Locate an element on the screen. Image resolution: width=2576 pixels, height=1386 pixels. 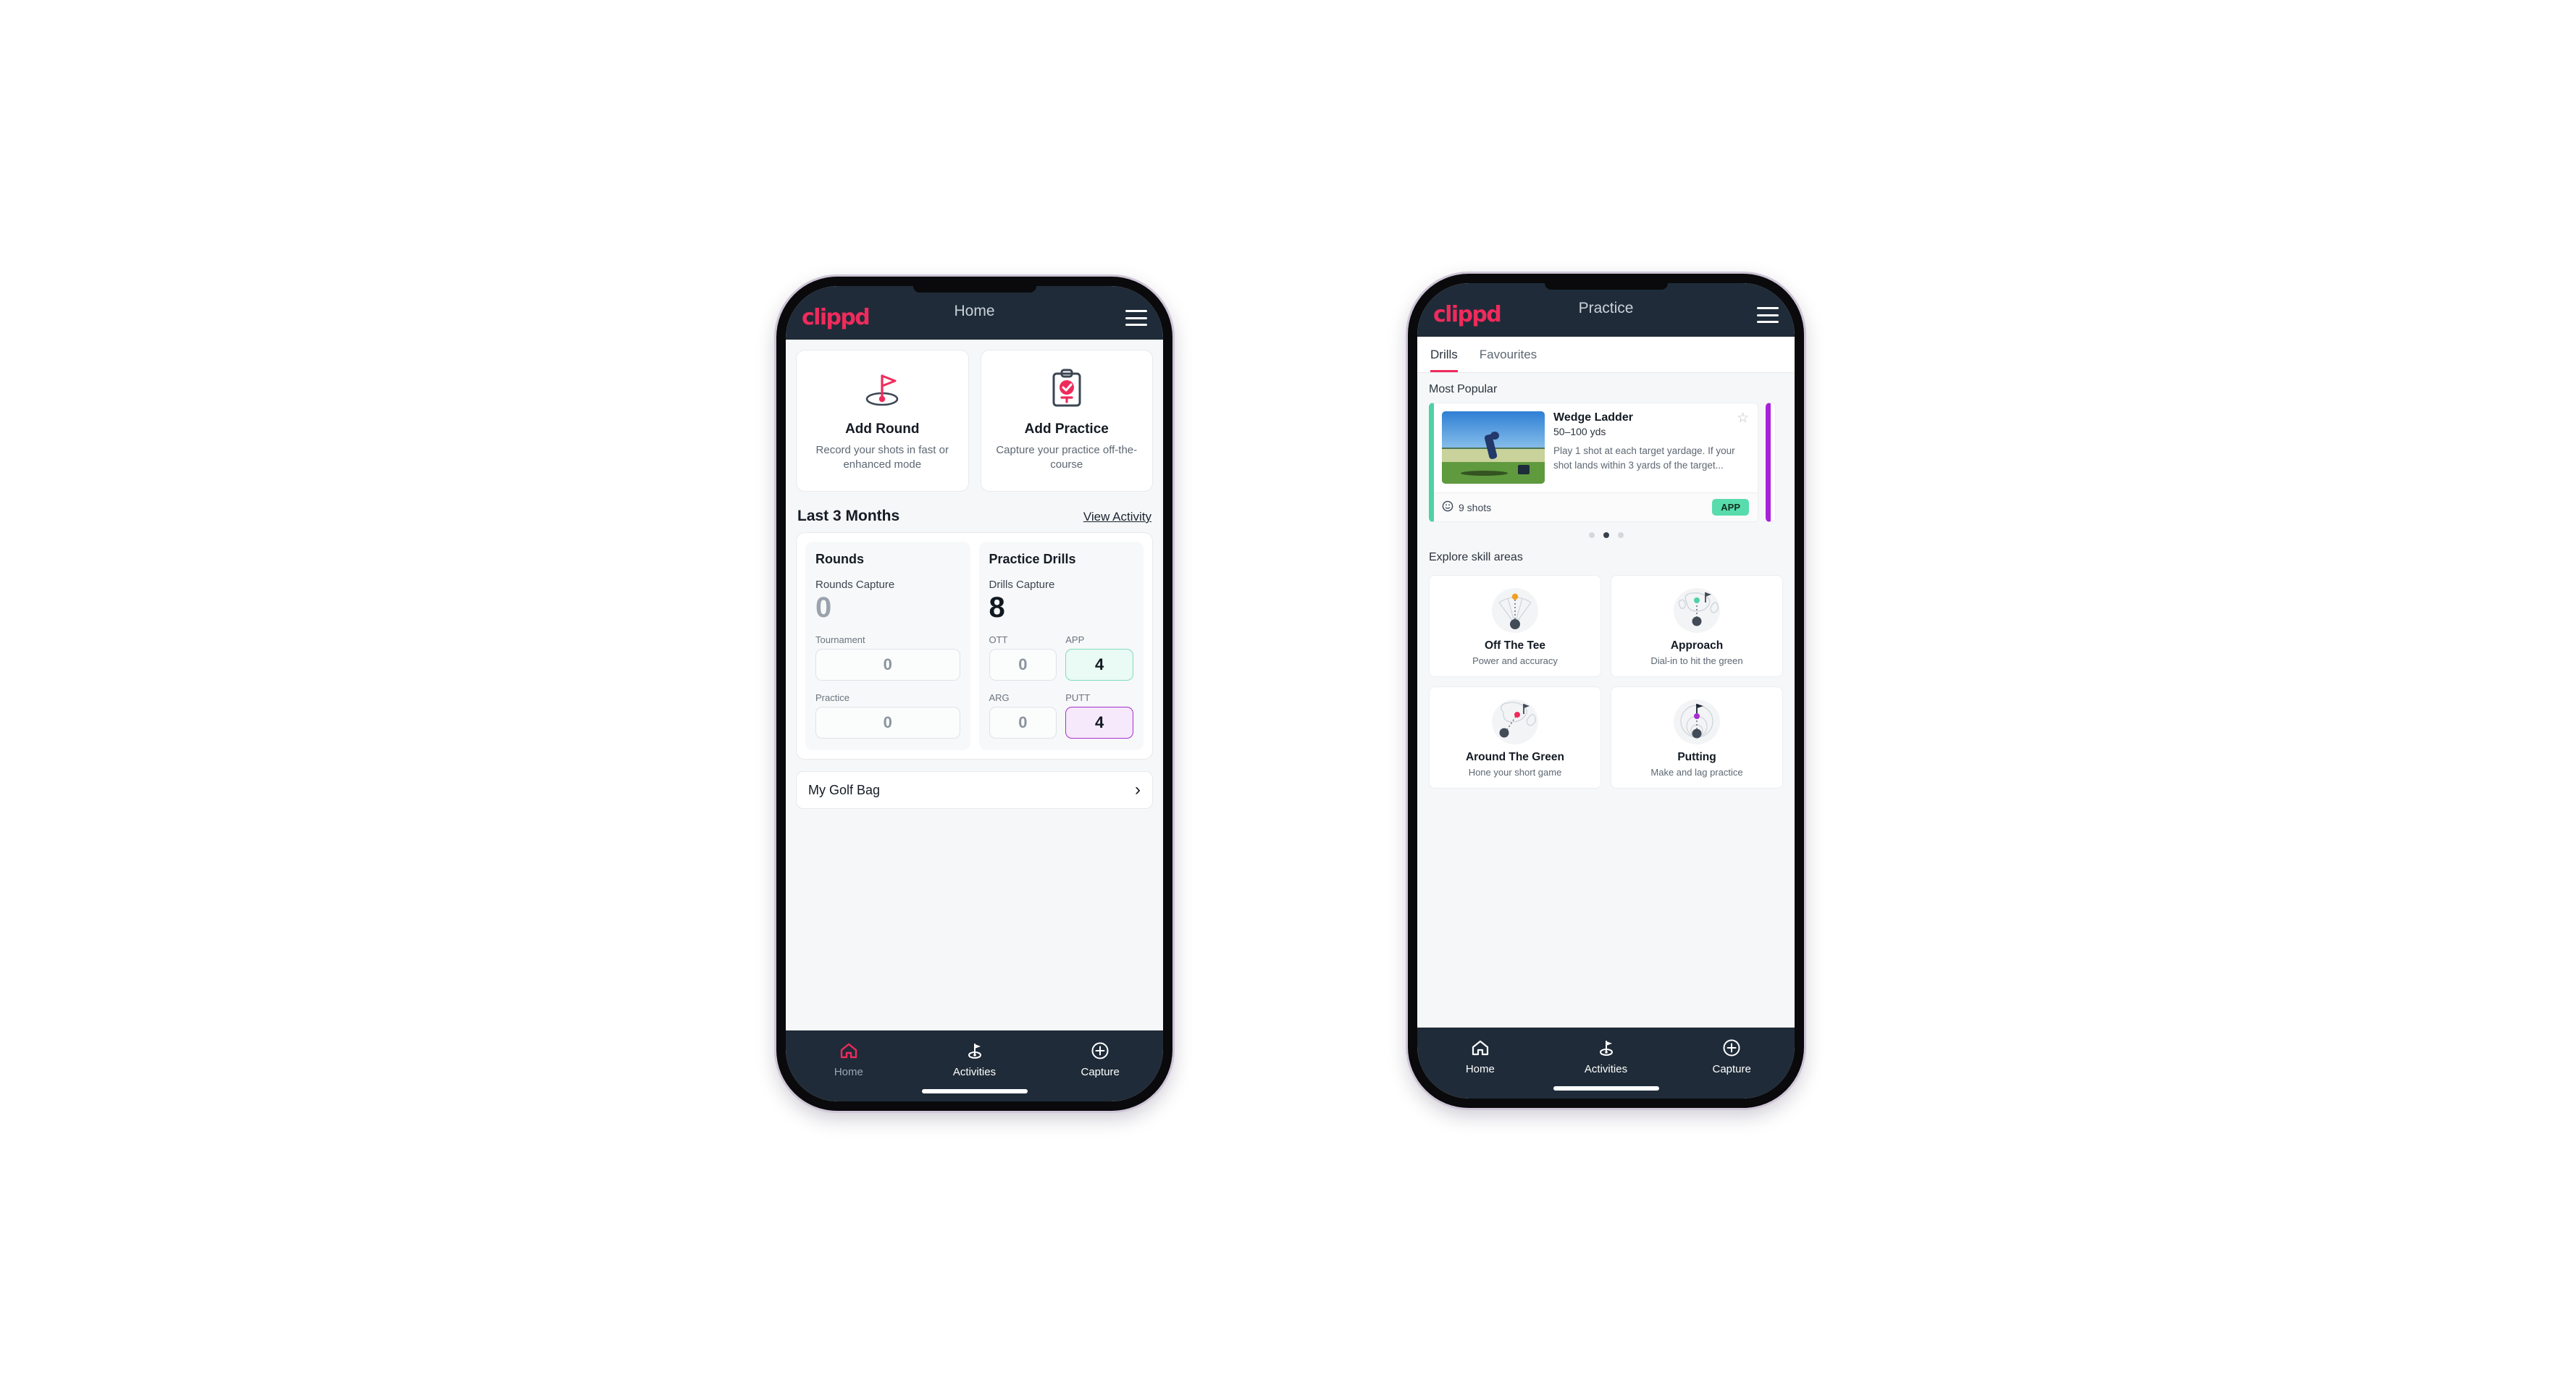
add-round-title: Add Round is located at coordinates (882, 429).